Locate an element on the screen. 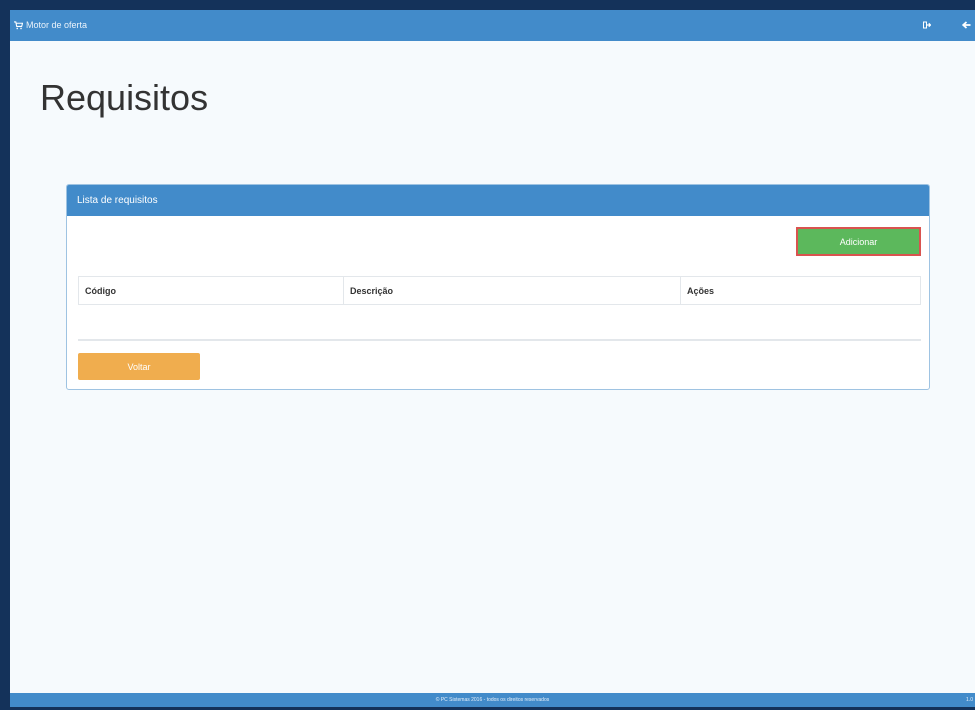 This screenshot has height=710, width=975. top-navbar: Motor de oferta is located at coordinates (492, 25).